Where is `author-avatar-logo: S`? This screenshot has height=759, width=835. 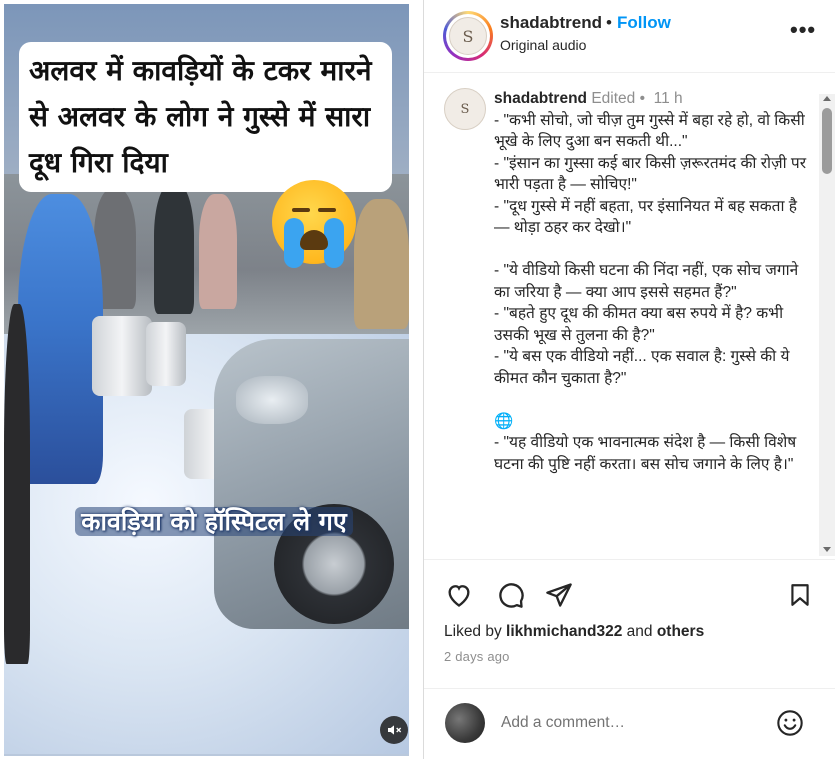
author-avatar-logo: S is located at coordinates (468, 36).